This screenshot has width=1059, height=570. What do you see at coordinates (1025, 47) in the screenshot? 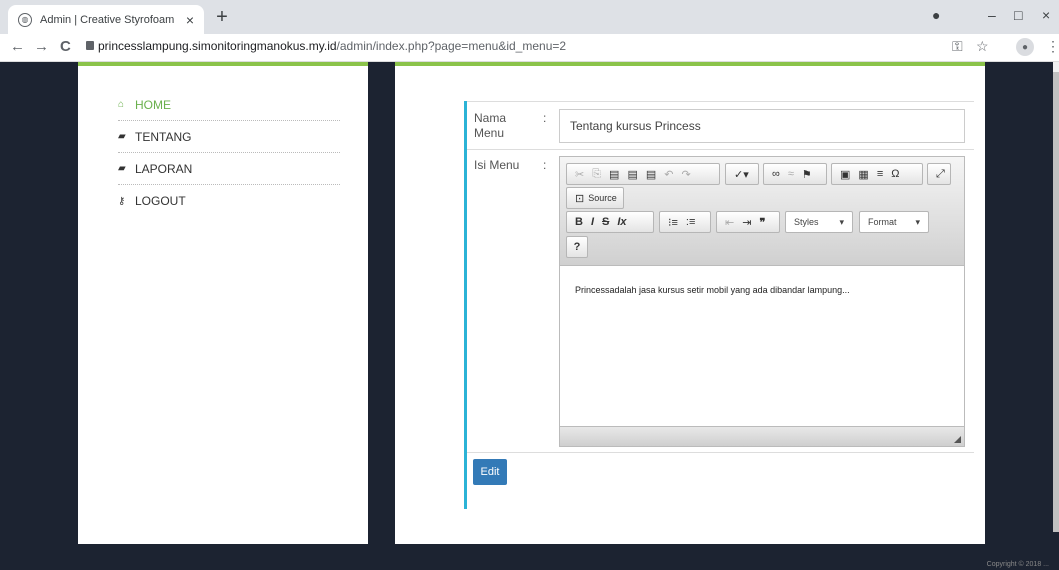
I see `avatar: ●` at bounding box center [1025, 47].